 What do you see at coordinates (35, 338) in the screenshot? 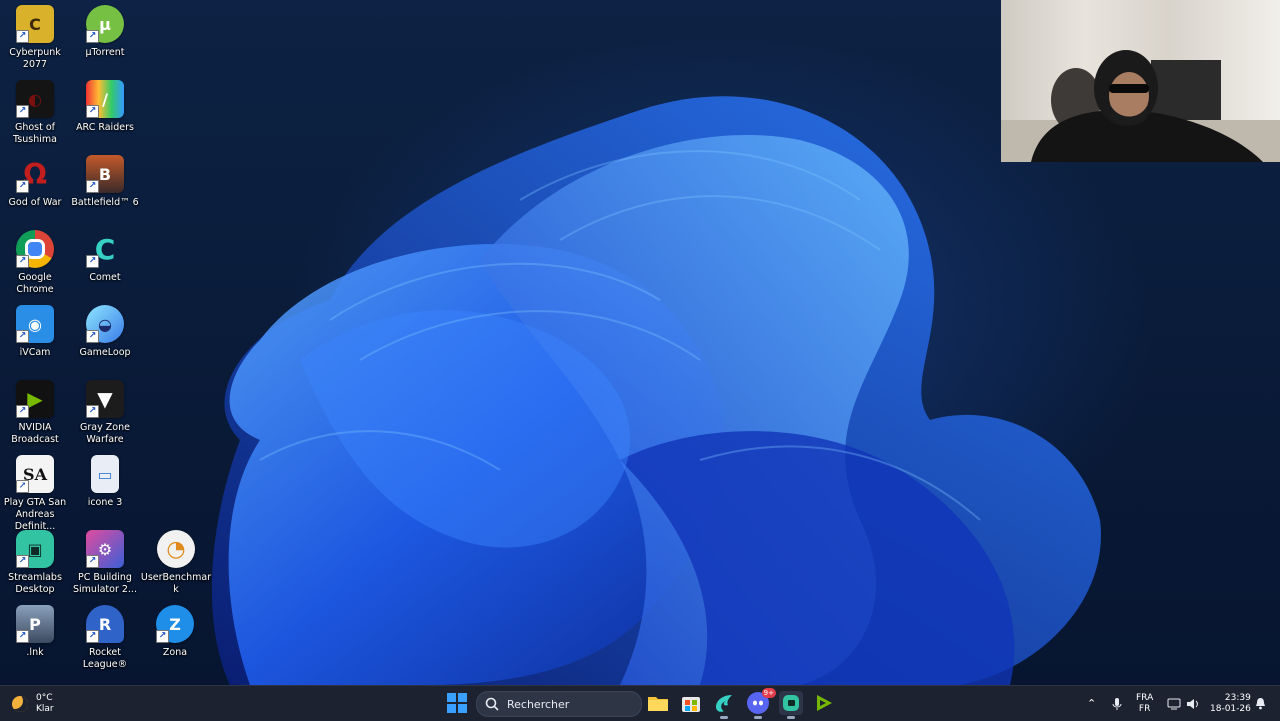
I see `desktop-icon-ivcam: ◉ ↗ iVCam` at bounding box center [35, 338].